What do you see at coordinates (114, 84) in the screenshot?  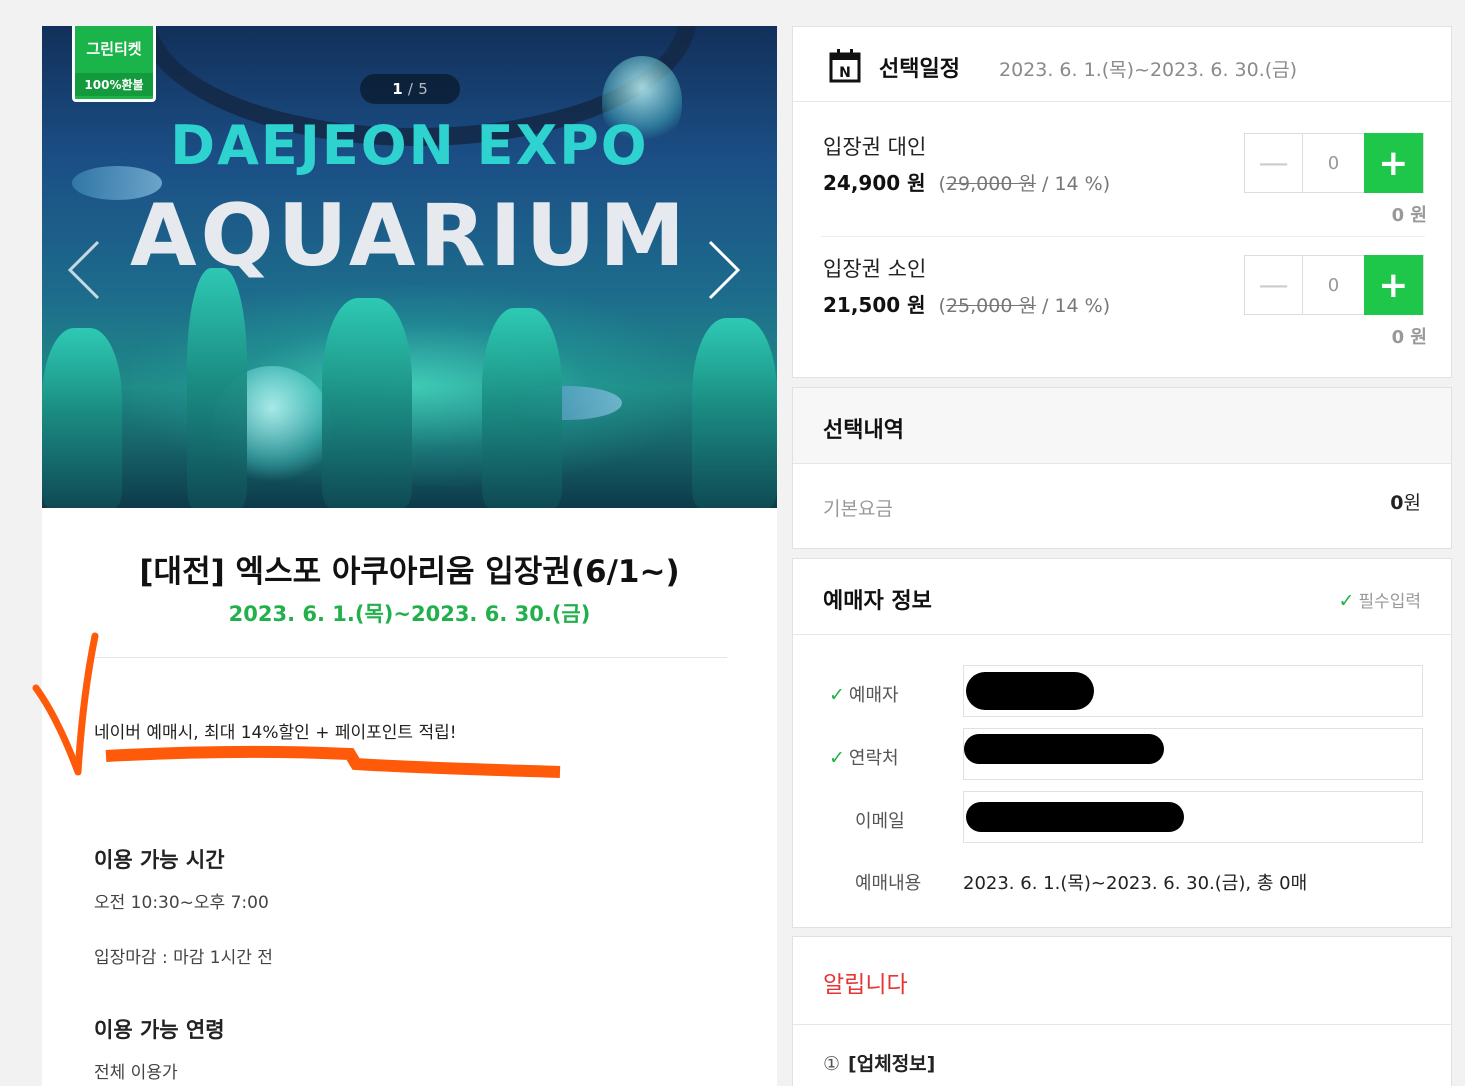 I see `badge-refund-label: 100%환불` at bounding box center [114, 84].